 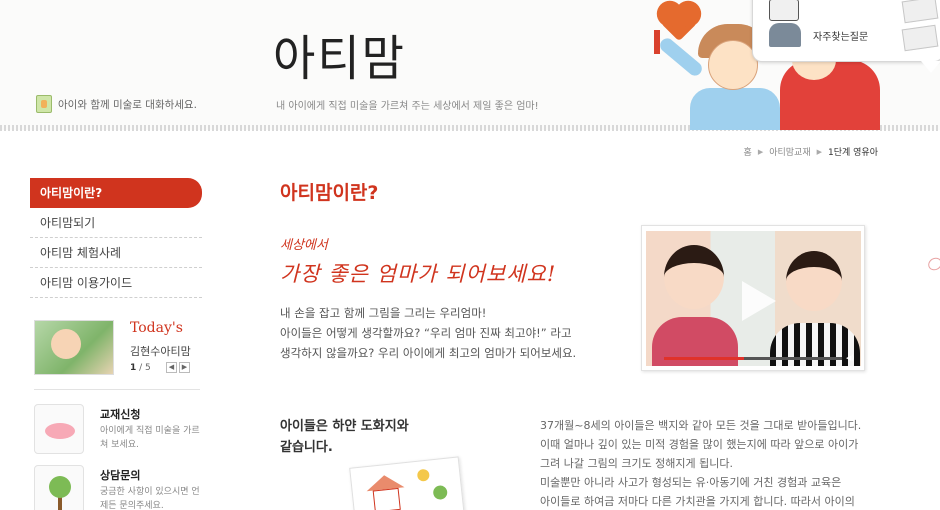 I want to click on page-title: 아티맘이란?, so click(x=329, y=193).